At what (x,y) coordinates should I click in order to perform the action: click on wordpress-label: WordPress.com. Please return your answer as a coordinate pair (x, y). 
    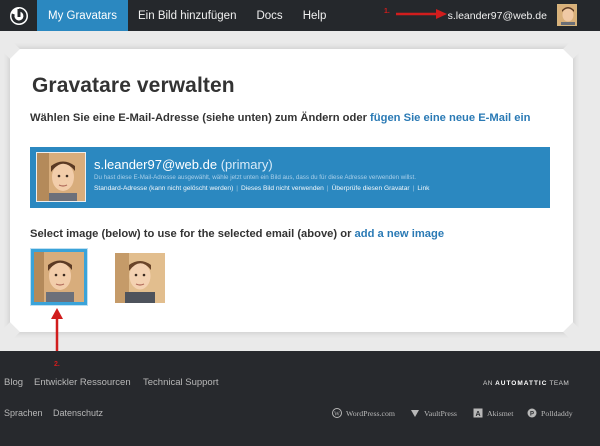
    Looking at the image, I should click on (370, 413).